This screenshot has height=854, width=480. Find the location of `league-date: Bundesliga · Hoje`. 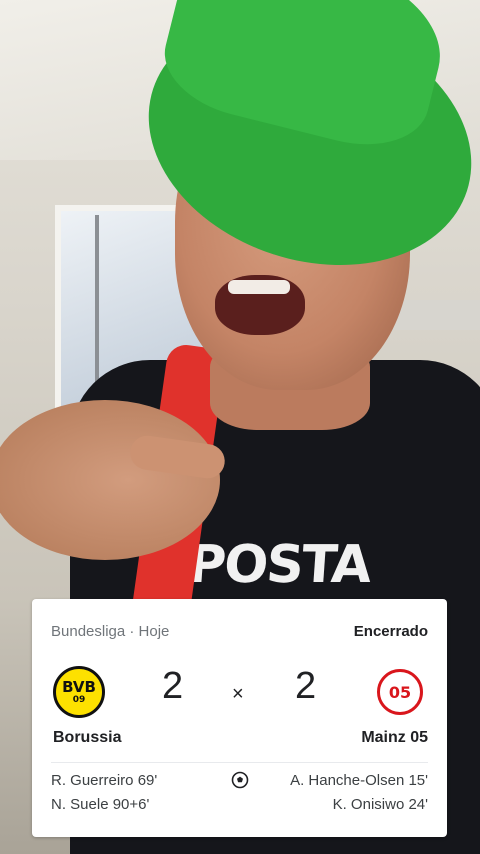

league-date: Bundesliga · Hoje is located at coordinates (110, 631).